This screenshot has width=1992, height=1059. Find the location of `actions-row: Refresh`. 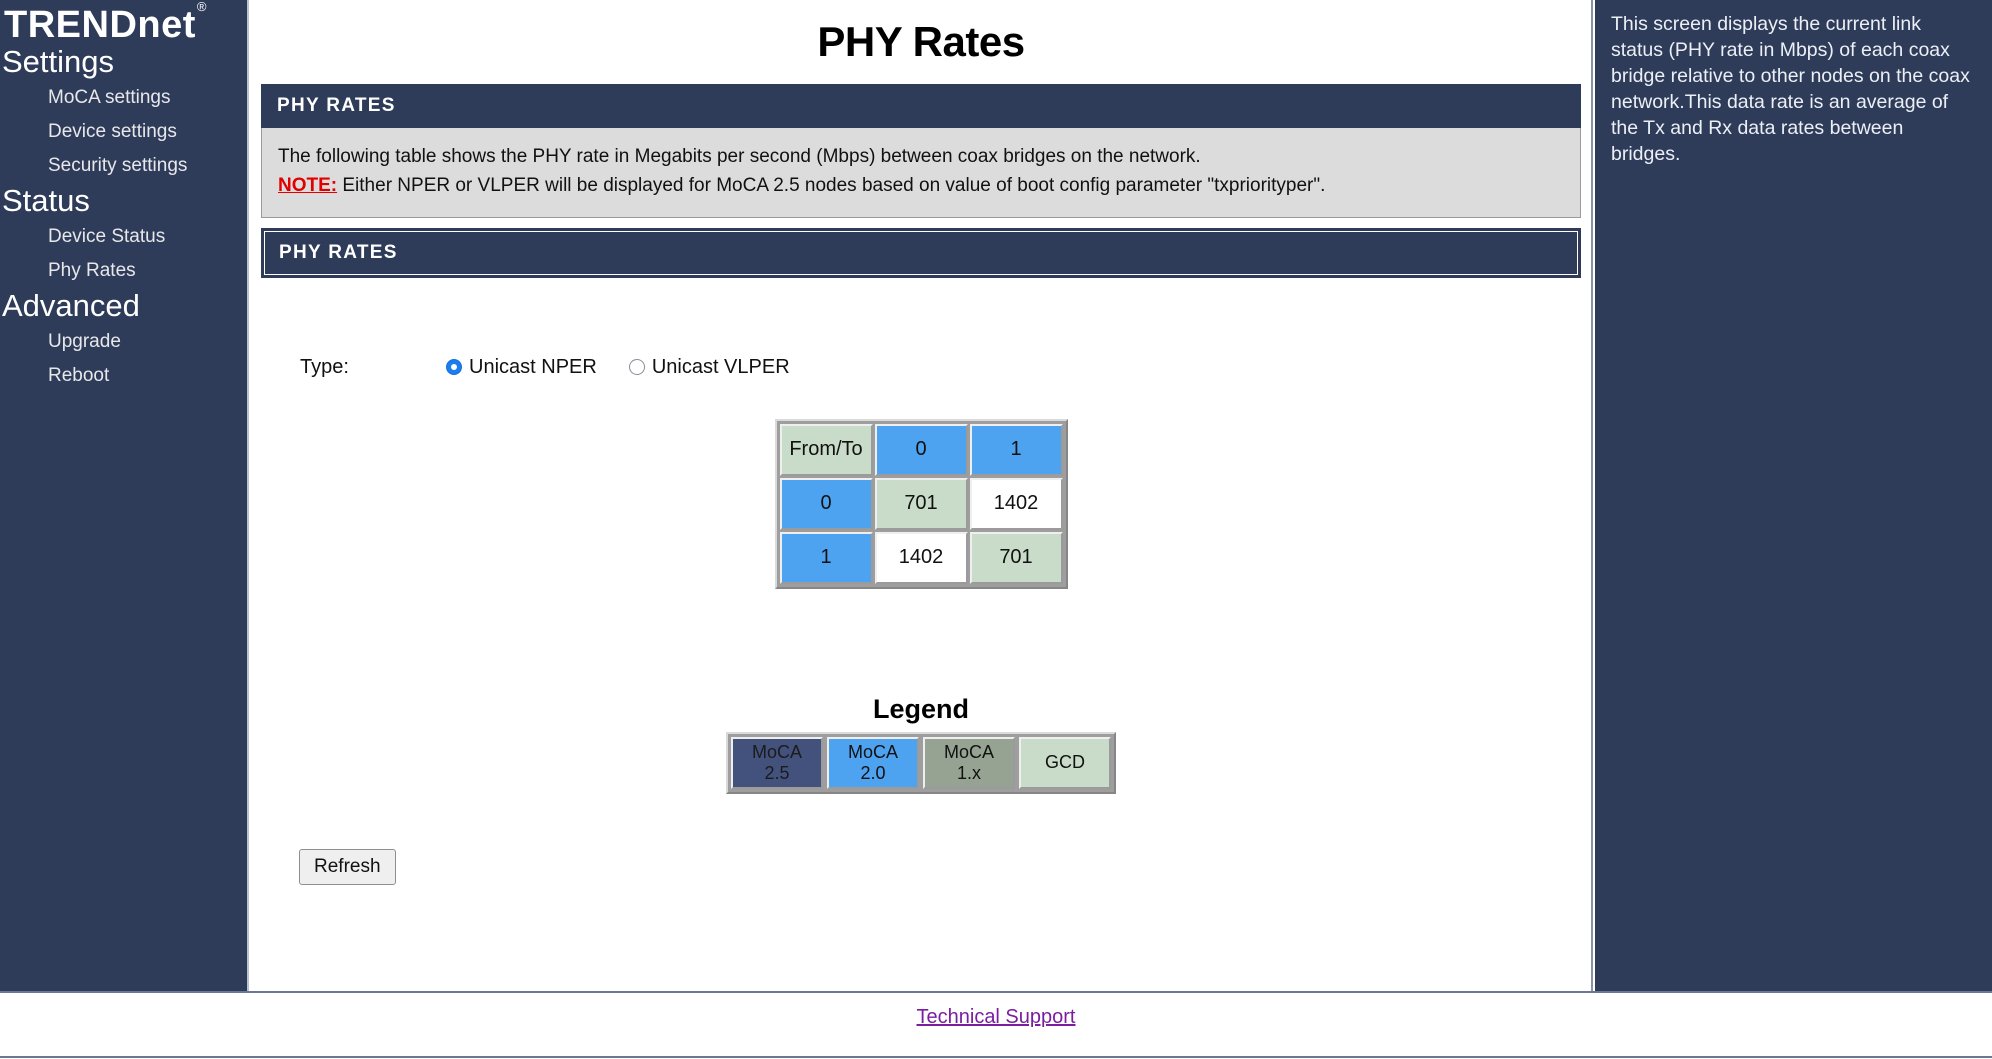

actions-row: Refresh is located at coordinates (921, 839).